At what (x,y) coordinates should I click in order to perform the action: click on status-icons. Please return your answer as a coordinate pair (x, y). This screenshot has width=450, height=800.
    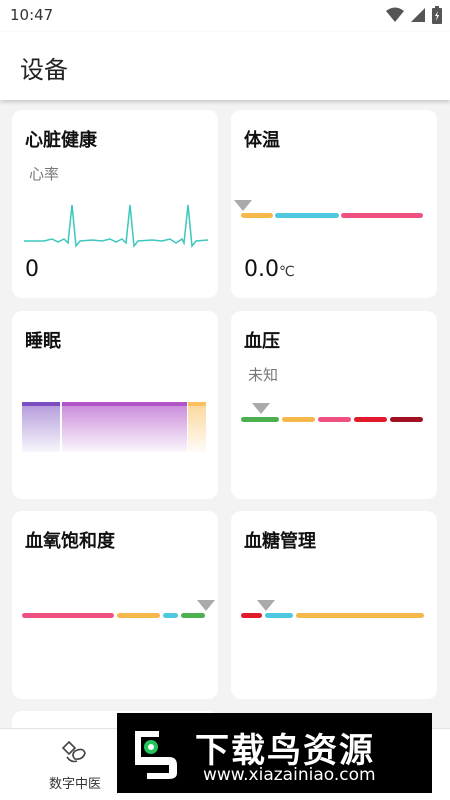
    Looking at the image, I should click on (414, 15).